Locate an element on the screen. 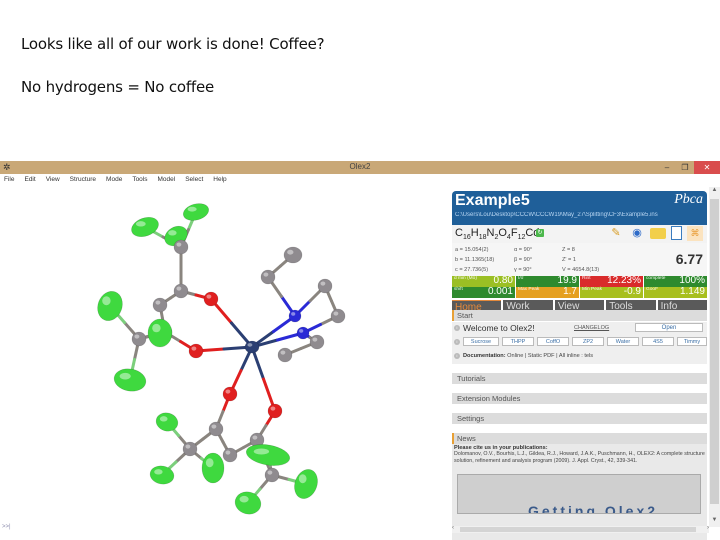 This screenshot has height=540, width=720. space-group: Pbca is located at coordinates (688, 200).